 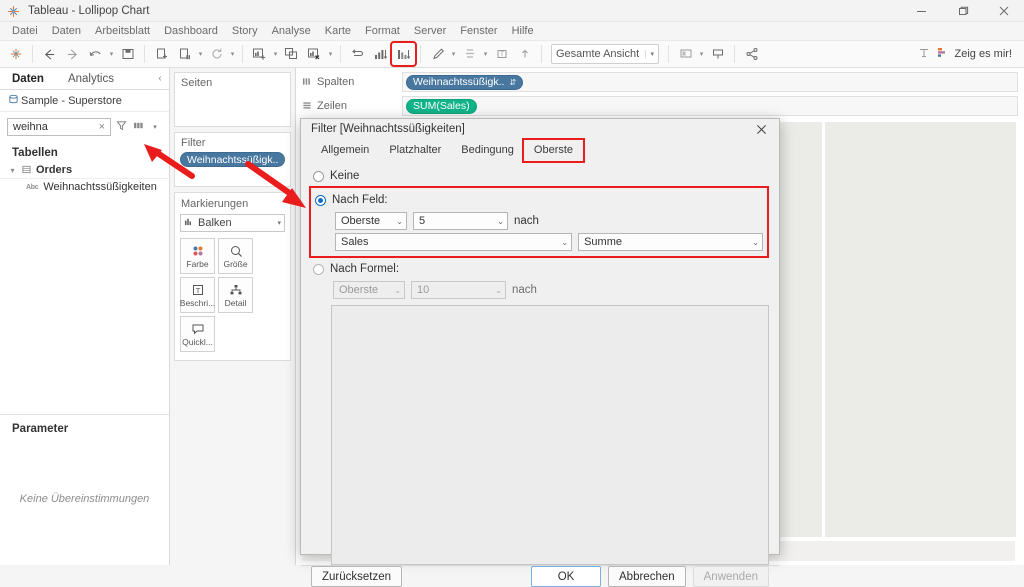 What do you see at coordinates (540, 269) in the screenshot?
I see `option-nach-formel: Nach Formel:` at bounding box center [540, 269].